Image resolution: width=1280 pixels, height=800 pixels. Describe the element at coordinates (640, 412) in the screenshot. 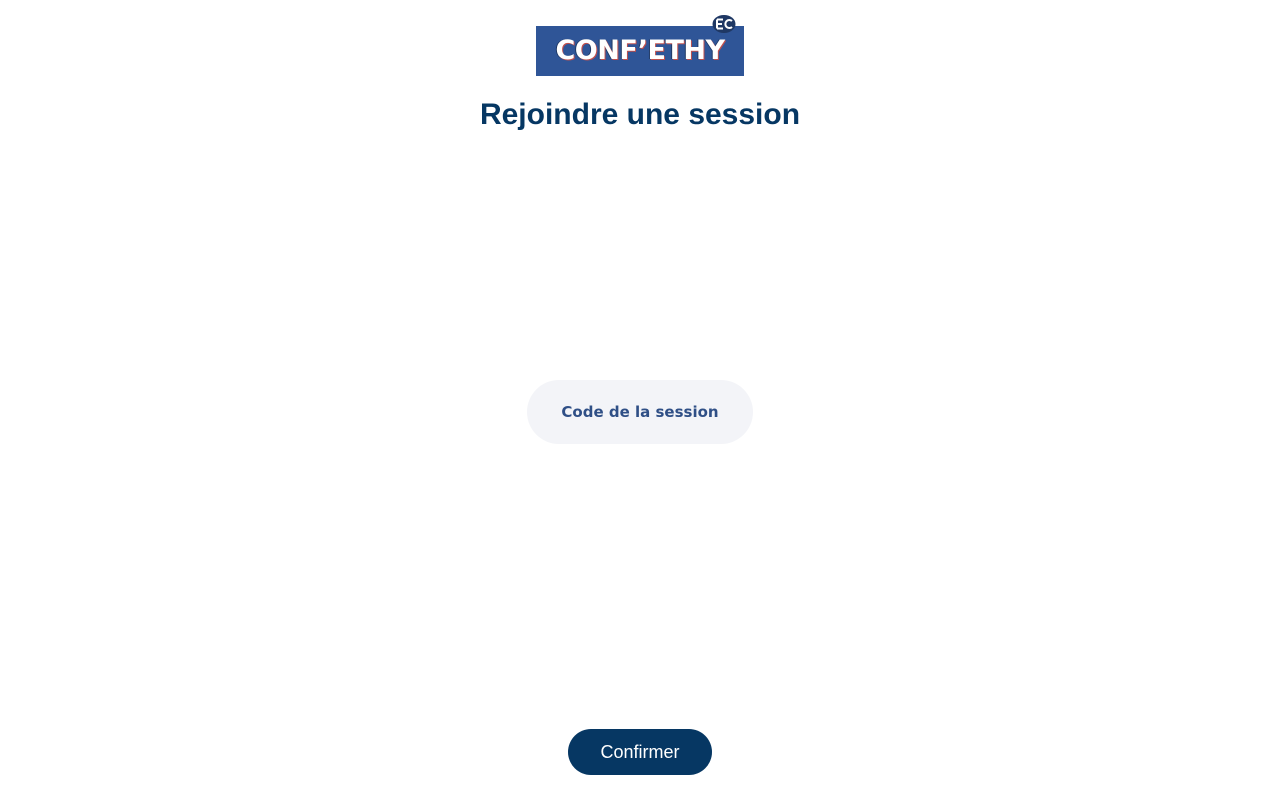

I see `session-code-input` at that location.